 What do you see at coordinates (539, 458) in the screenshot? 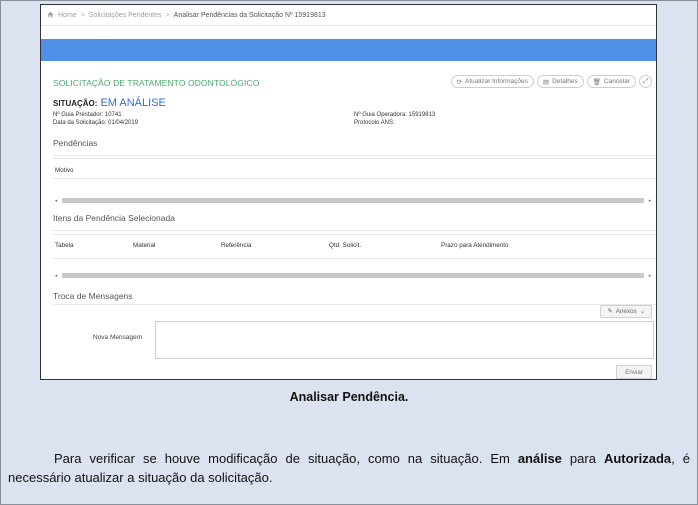
I see `paragraph-bold-analise: análise` at bounding box center [539, 458].